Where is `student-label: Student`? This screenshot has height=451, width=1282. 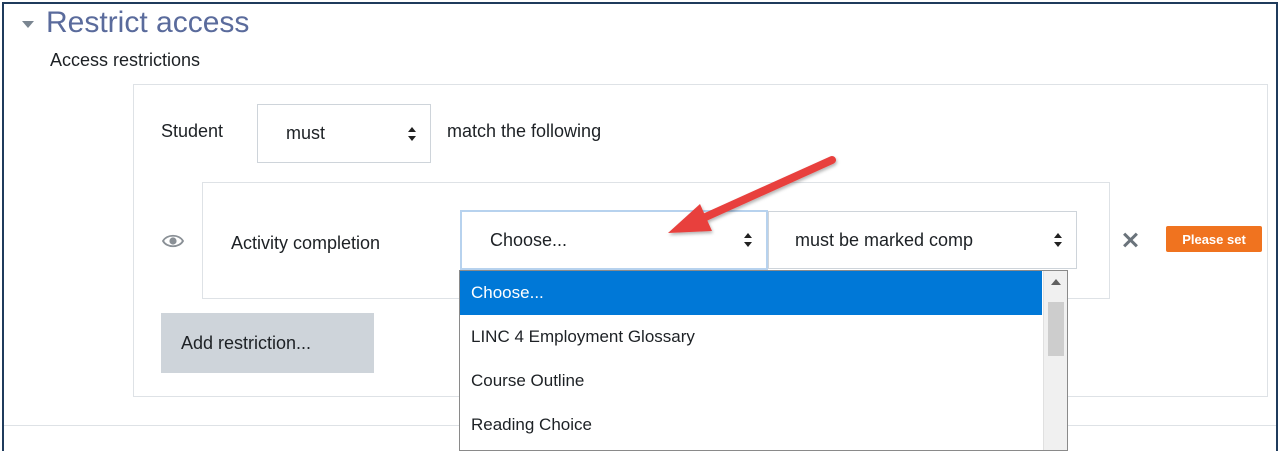 student-label: Student is located at coordinates (192, 131).